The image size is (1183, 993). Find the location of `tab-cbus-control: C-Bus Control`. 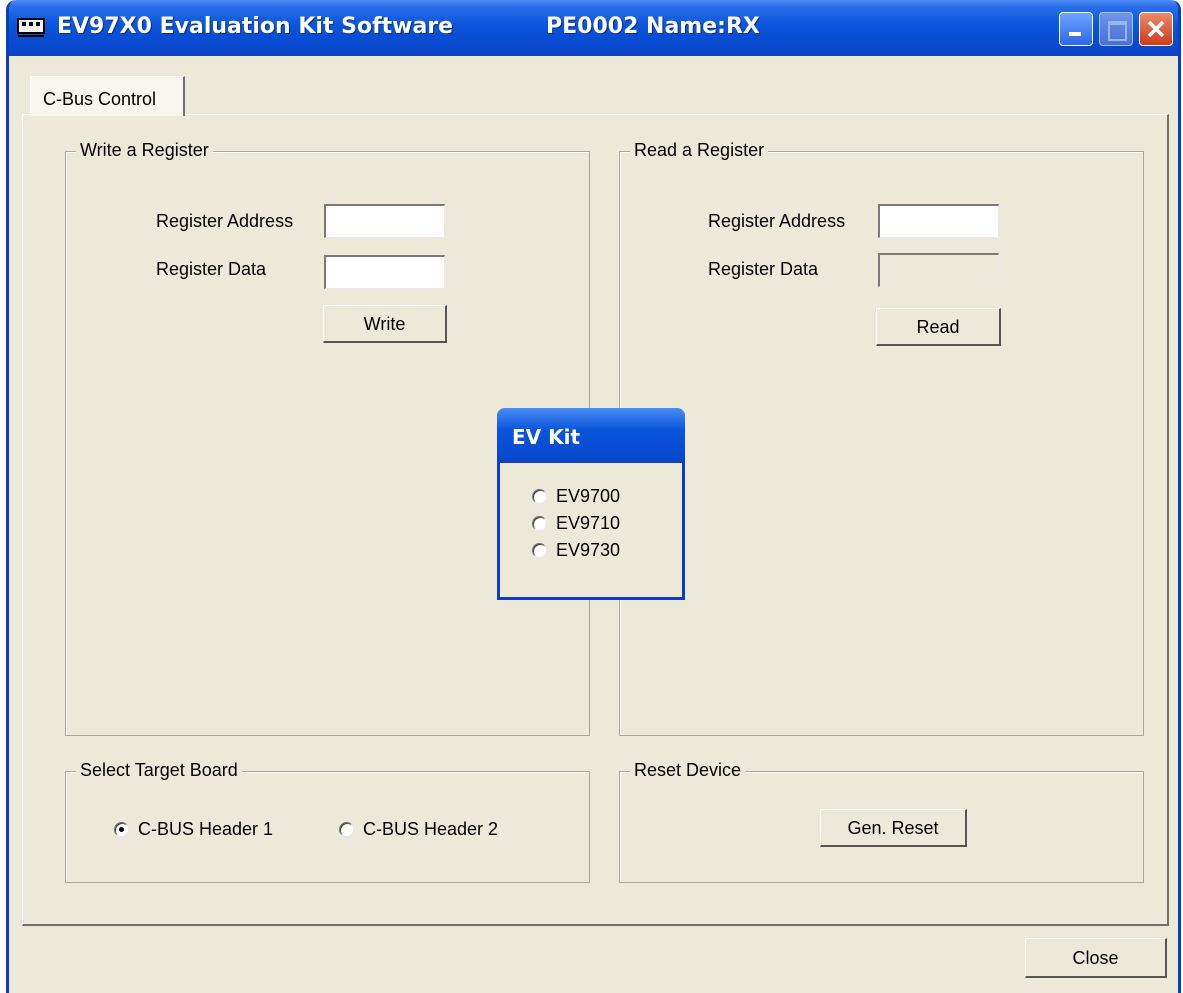

tab-cbus-control: C-Bus Control is located at coordinates (107, 96).